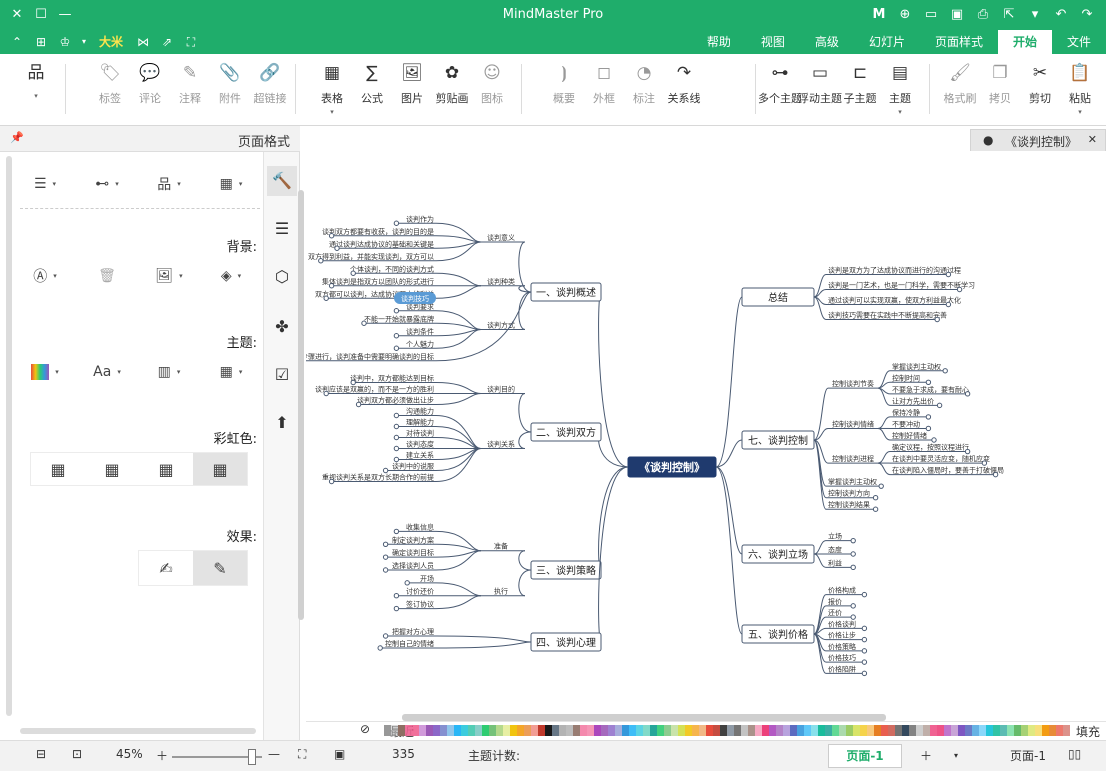 Image resolution: width=1106 pixels, height=771 pixels. What do you see at coordinates (853, 423) in the screenshot?
I see `subtopic-node: 控制谈判情绪` at bounding box center [853, 423].